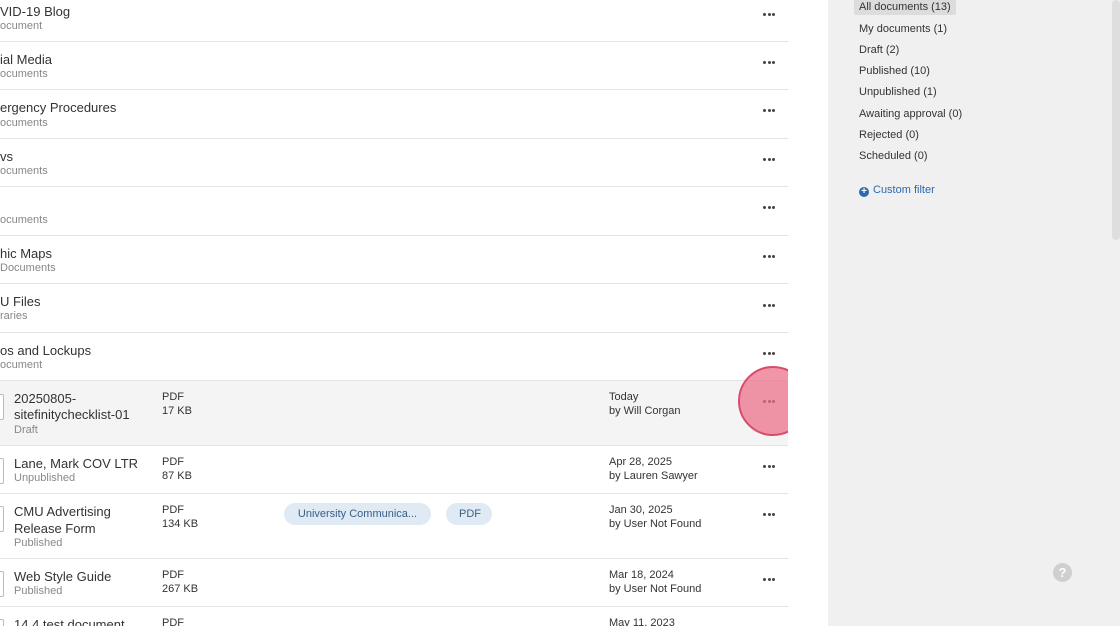 The height and width of the screenshot is (626, 1120). Describe the element at coordinates (69, 621) in the screenshot. I see `document-title: 14.4 test document` at that location.